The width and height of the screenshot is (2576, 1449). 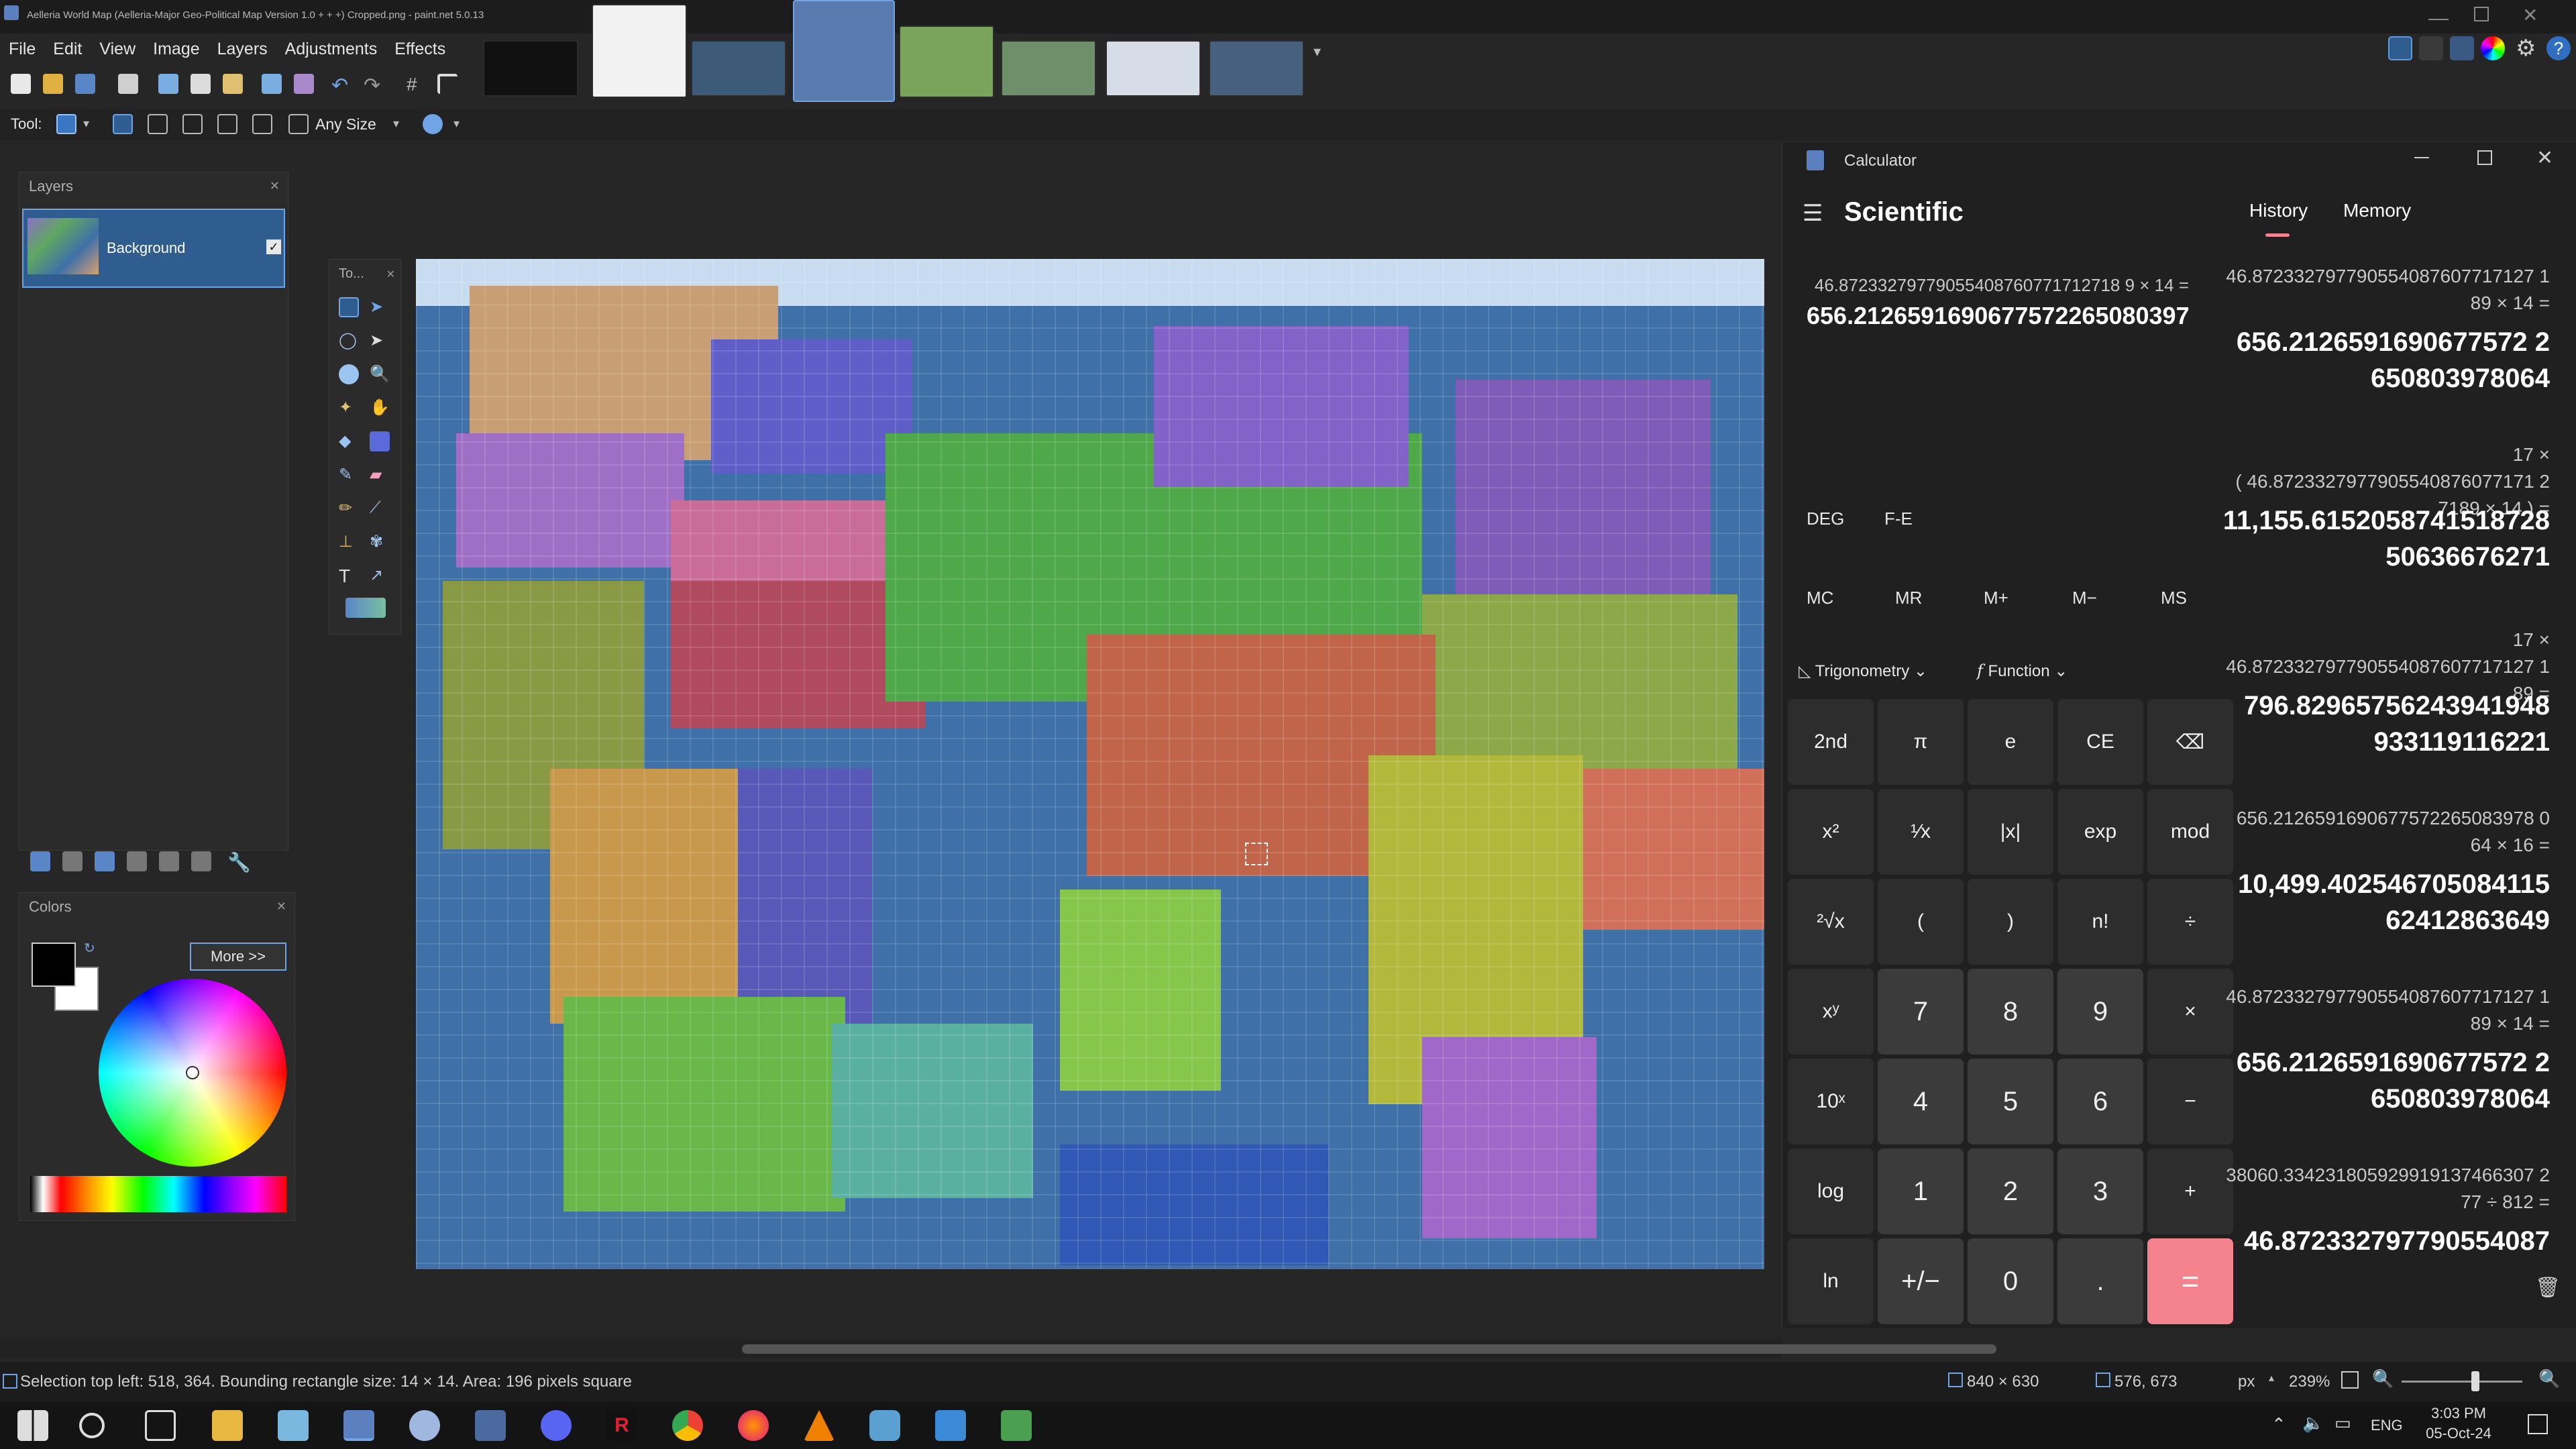 What do you see at coordinates (2278, 210) in the screenshot?
I see `tab-history: History` at bounding box center [2278, 210].